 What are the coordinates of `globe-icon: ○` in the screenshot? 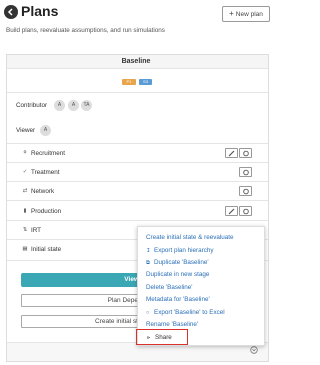 It's located at (148, 313).